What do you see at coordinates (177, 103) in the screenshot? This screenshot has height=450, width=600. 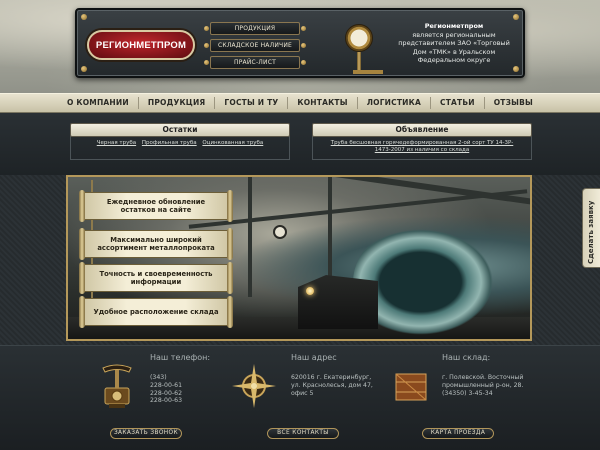 I see `nav-item-products: ПРОДУКЦИЯ` at bounding box center [177, 103].